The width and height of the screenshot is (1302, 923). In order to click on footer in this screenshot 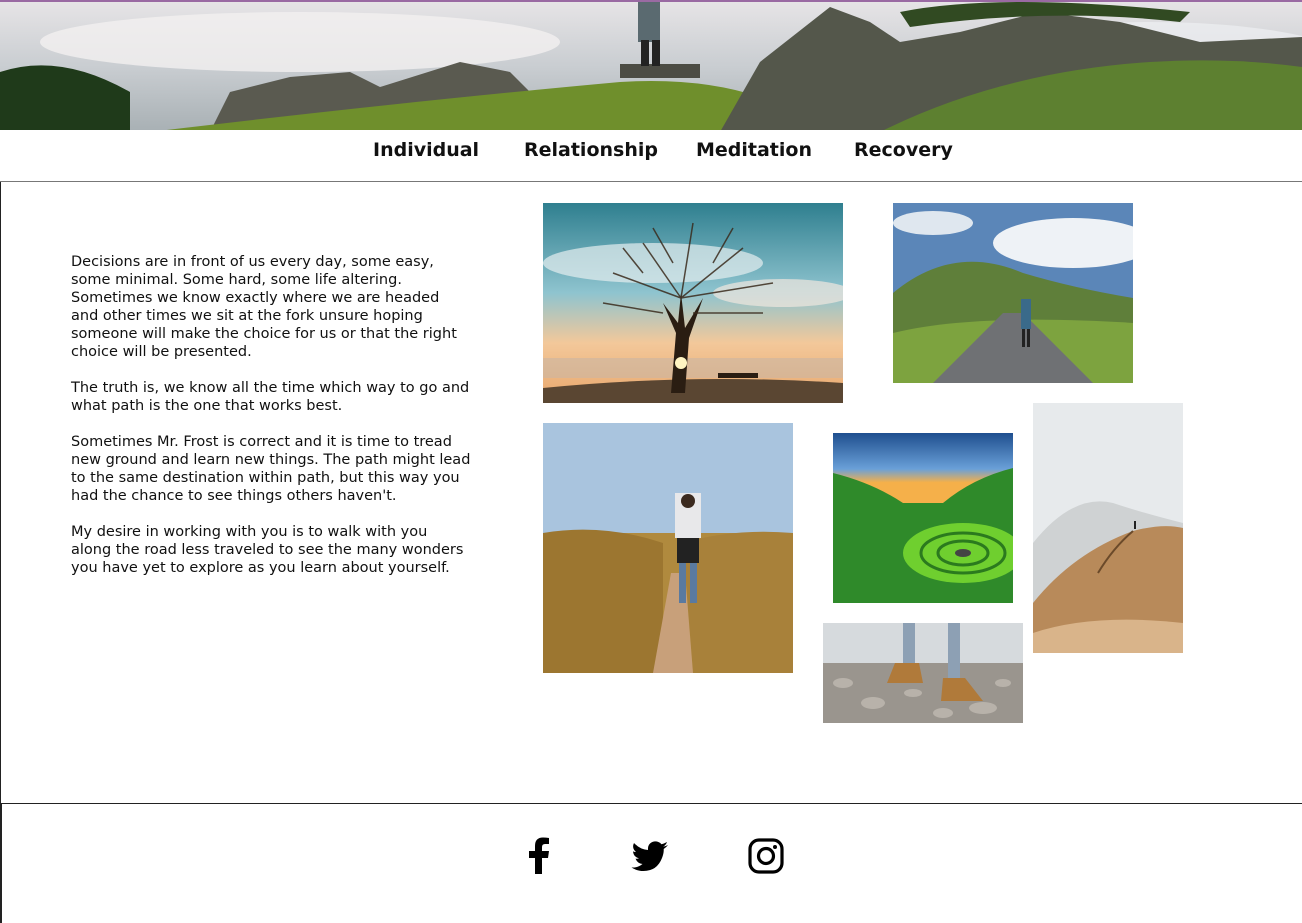, I will do `click(651, 863)`.